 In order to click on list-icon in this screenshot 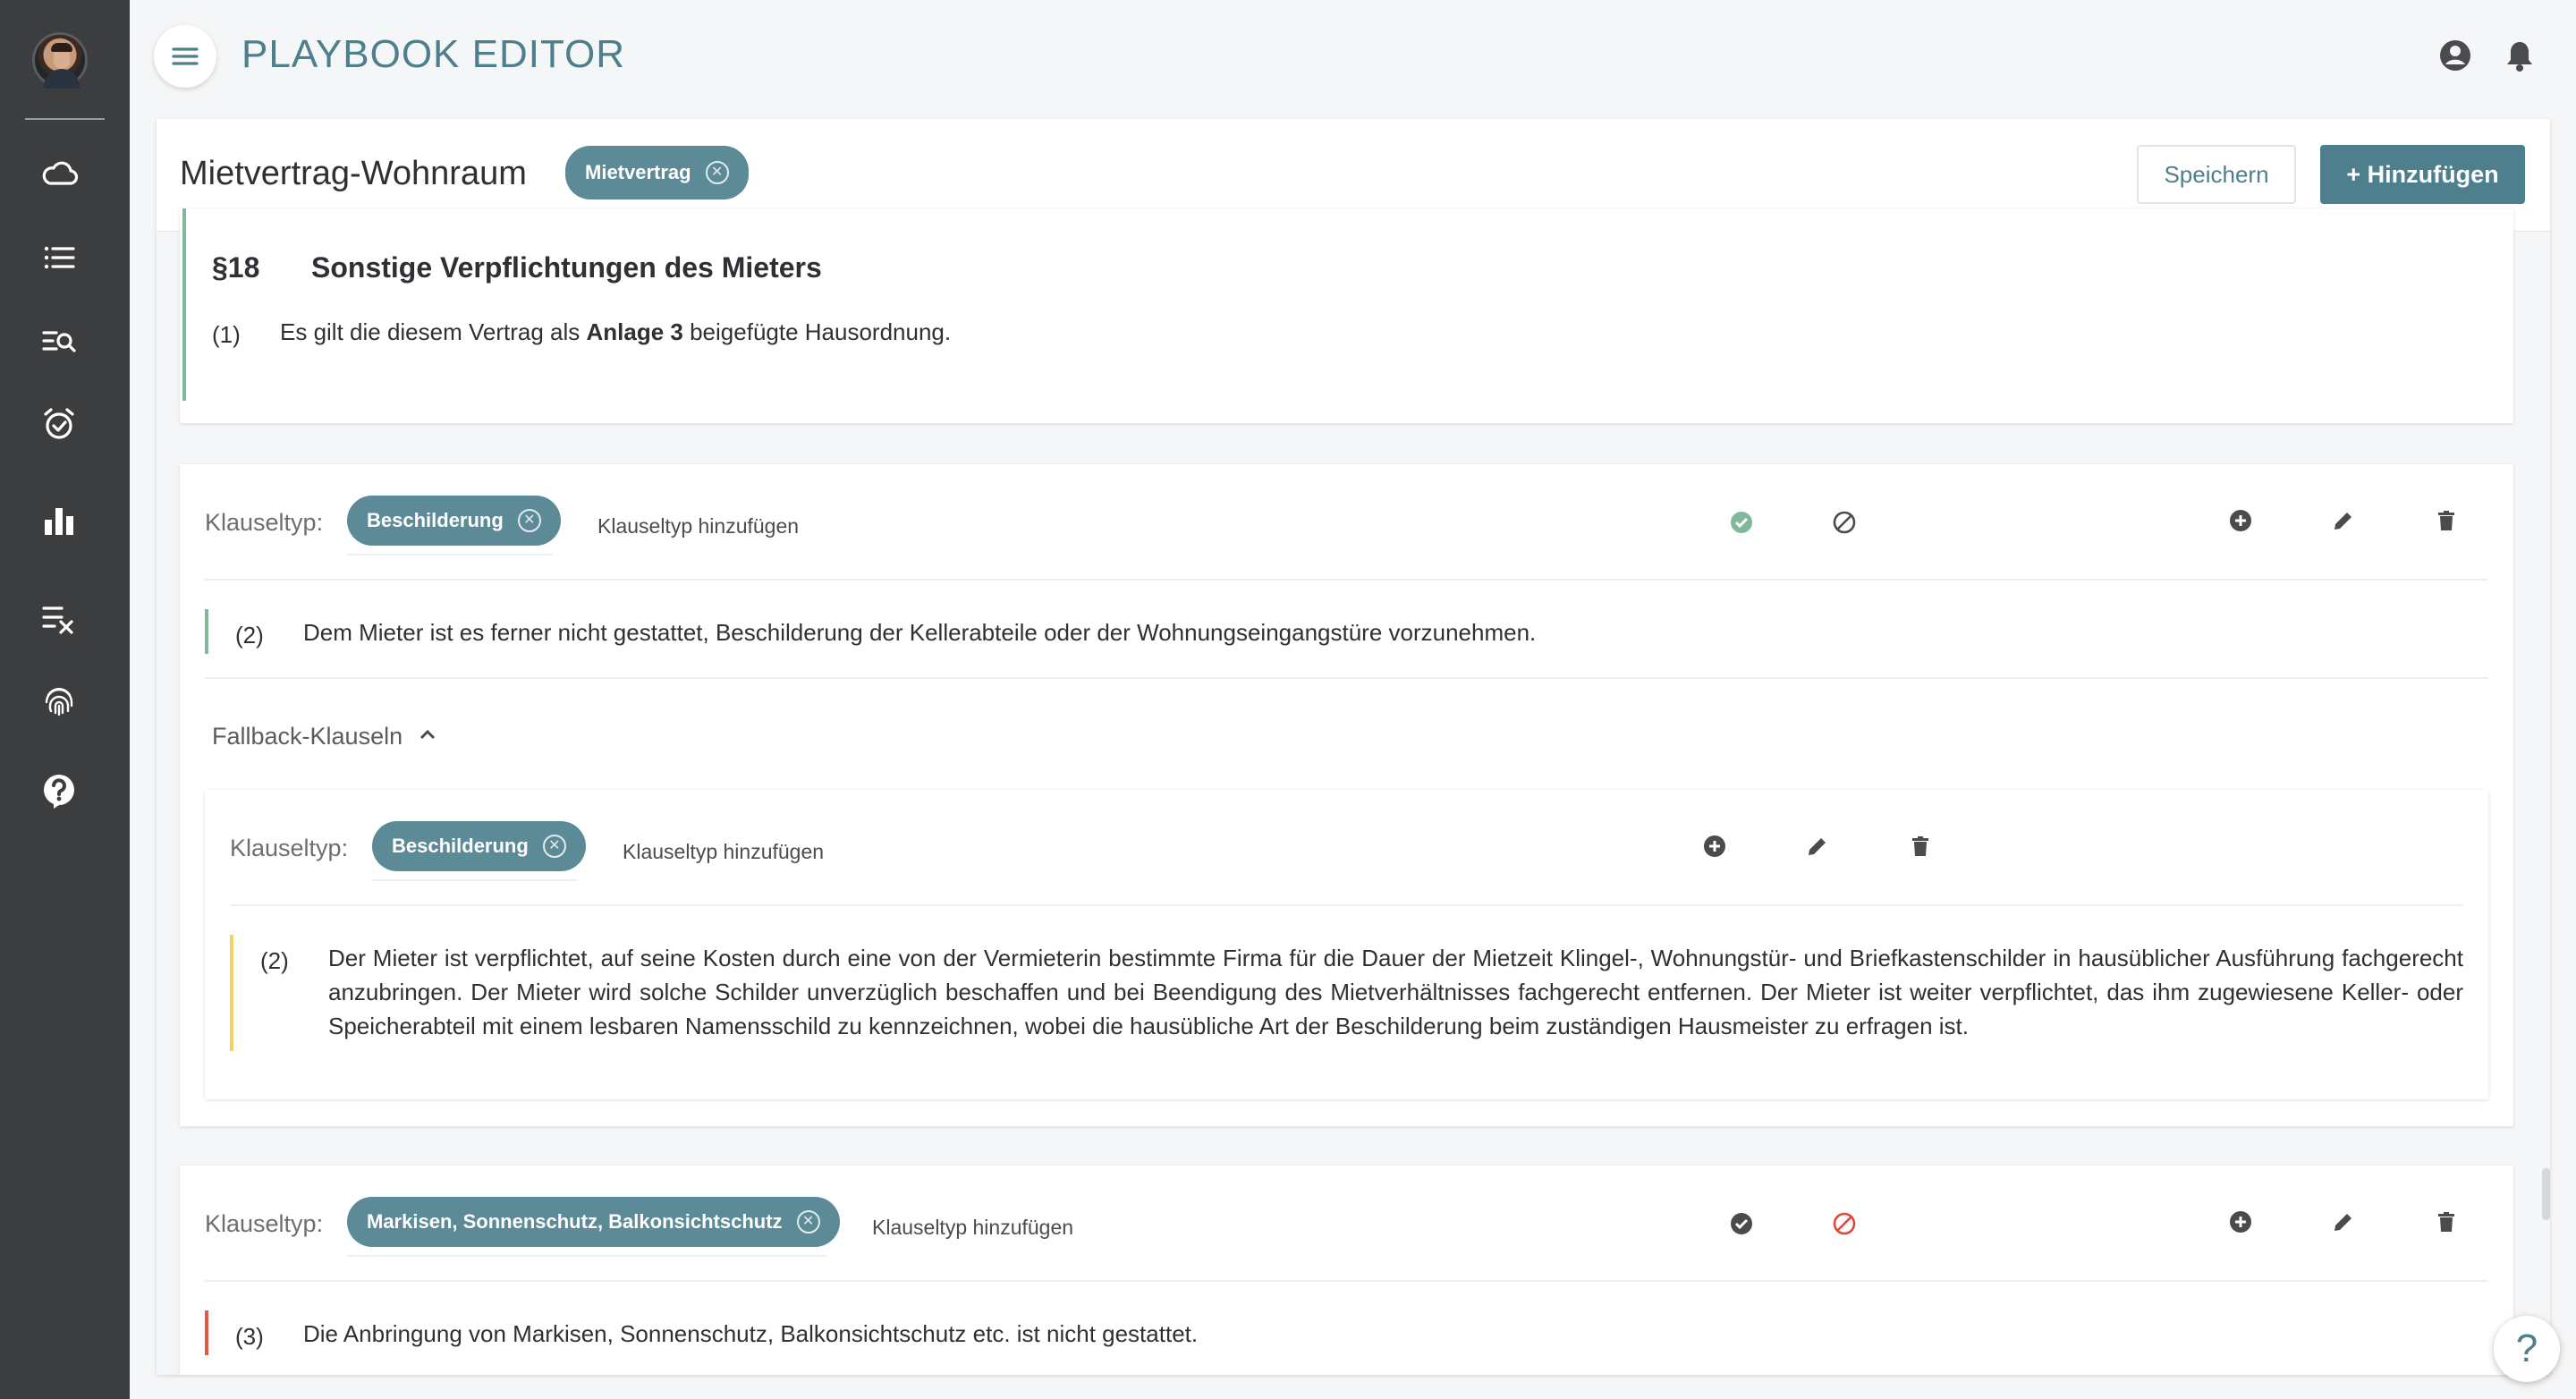, I will do `click(59, 257)`.